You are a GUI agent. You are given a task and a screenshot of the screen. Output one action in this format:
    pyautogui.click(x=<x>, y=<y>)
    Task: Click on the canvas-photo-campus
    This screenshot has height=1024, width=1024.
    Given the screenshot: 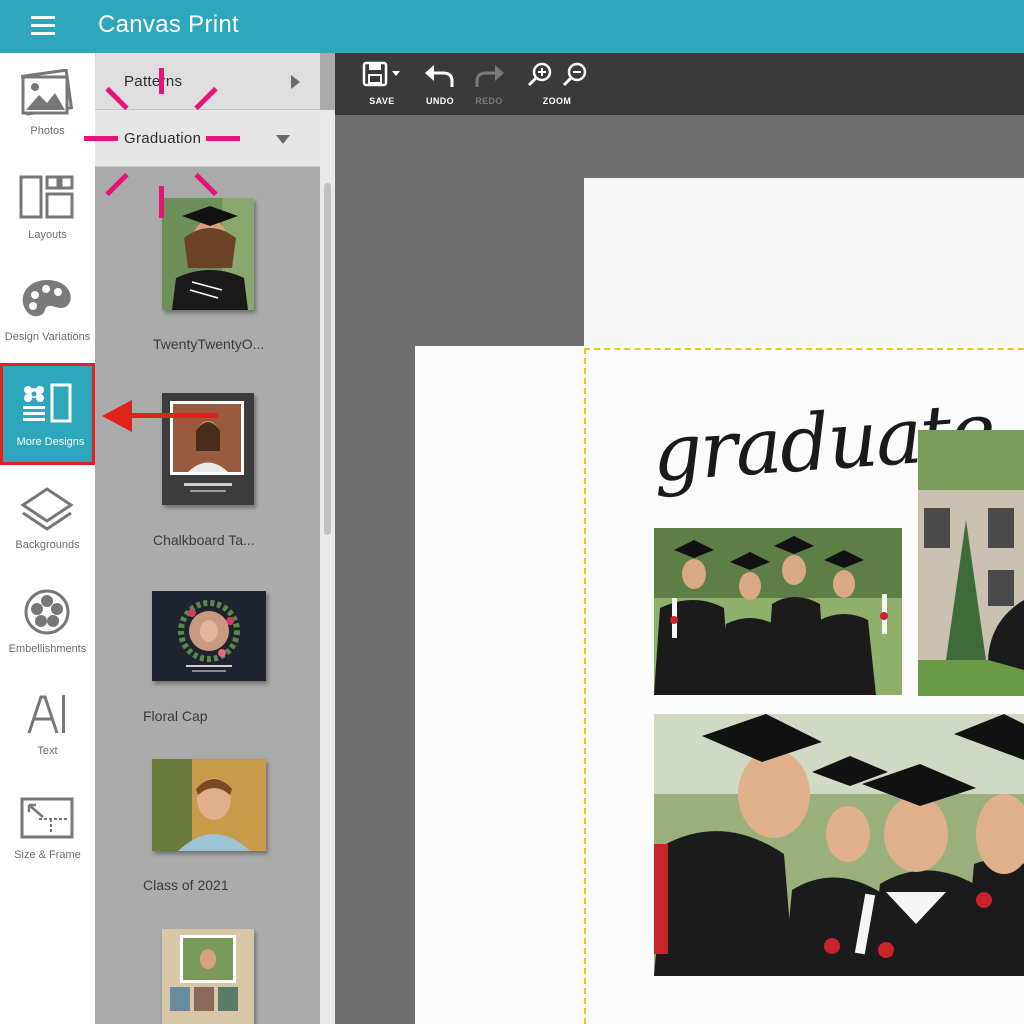 What is the action you would take?
    pyautogui.click(x=971, y=563)
    